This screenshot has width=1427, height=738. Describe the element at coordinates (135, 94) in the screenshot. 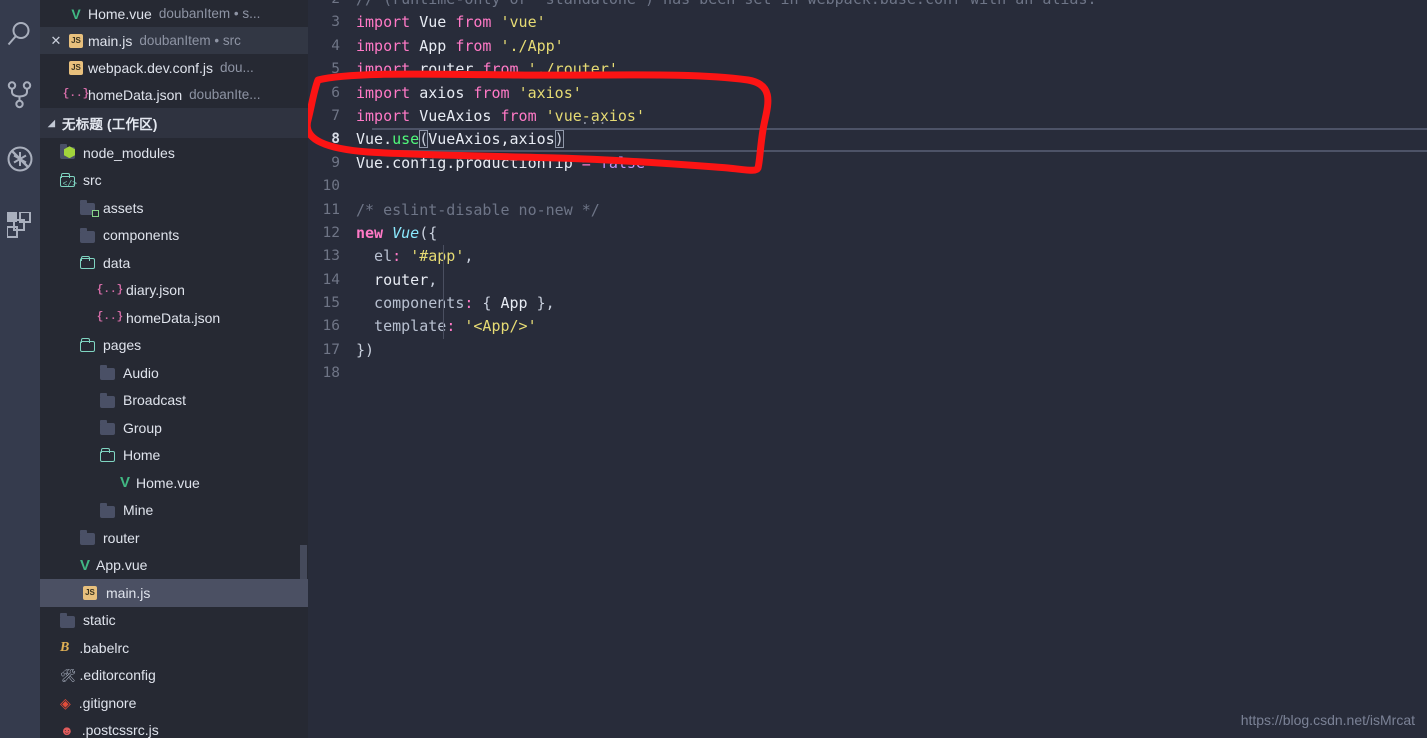

I see `open-editor-name: homeData.json` at that location.